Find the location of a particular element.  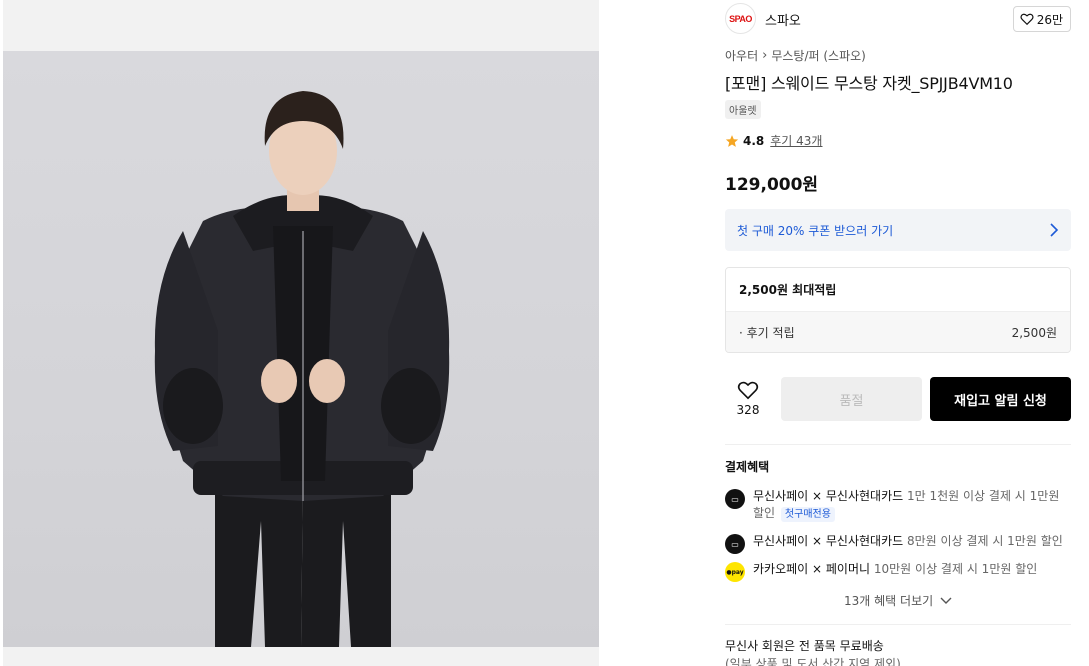

soldout-button: 품절 is located at coordinates (851, 399).